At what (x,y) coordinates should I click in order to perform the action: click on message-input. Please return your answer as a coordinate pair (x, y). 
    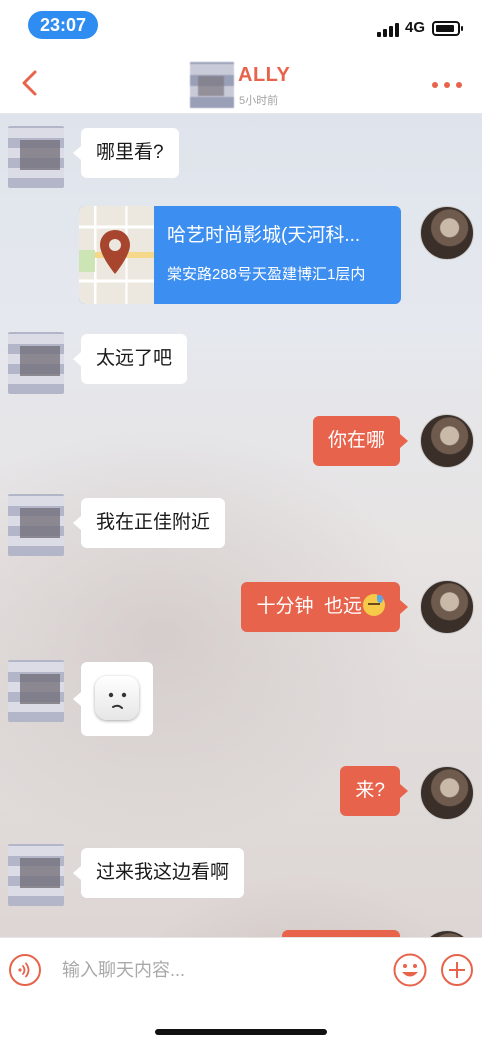
    Looking at the image, I should click on (217, 970).